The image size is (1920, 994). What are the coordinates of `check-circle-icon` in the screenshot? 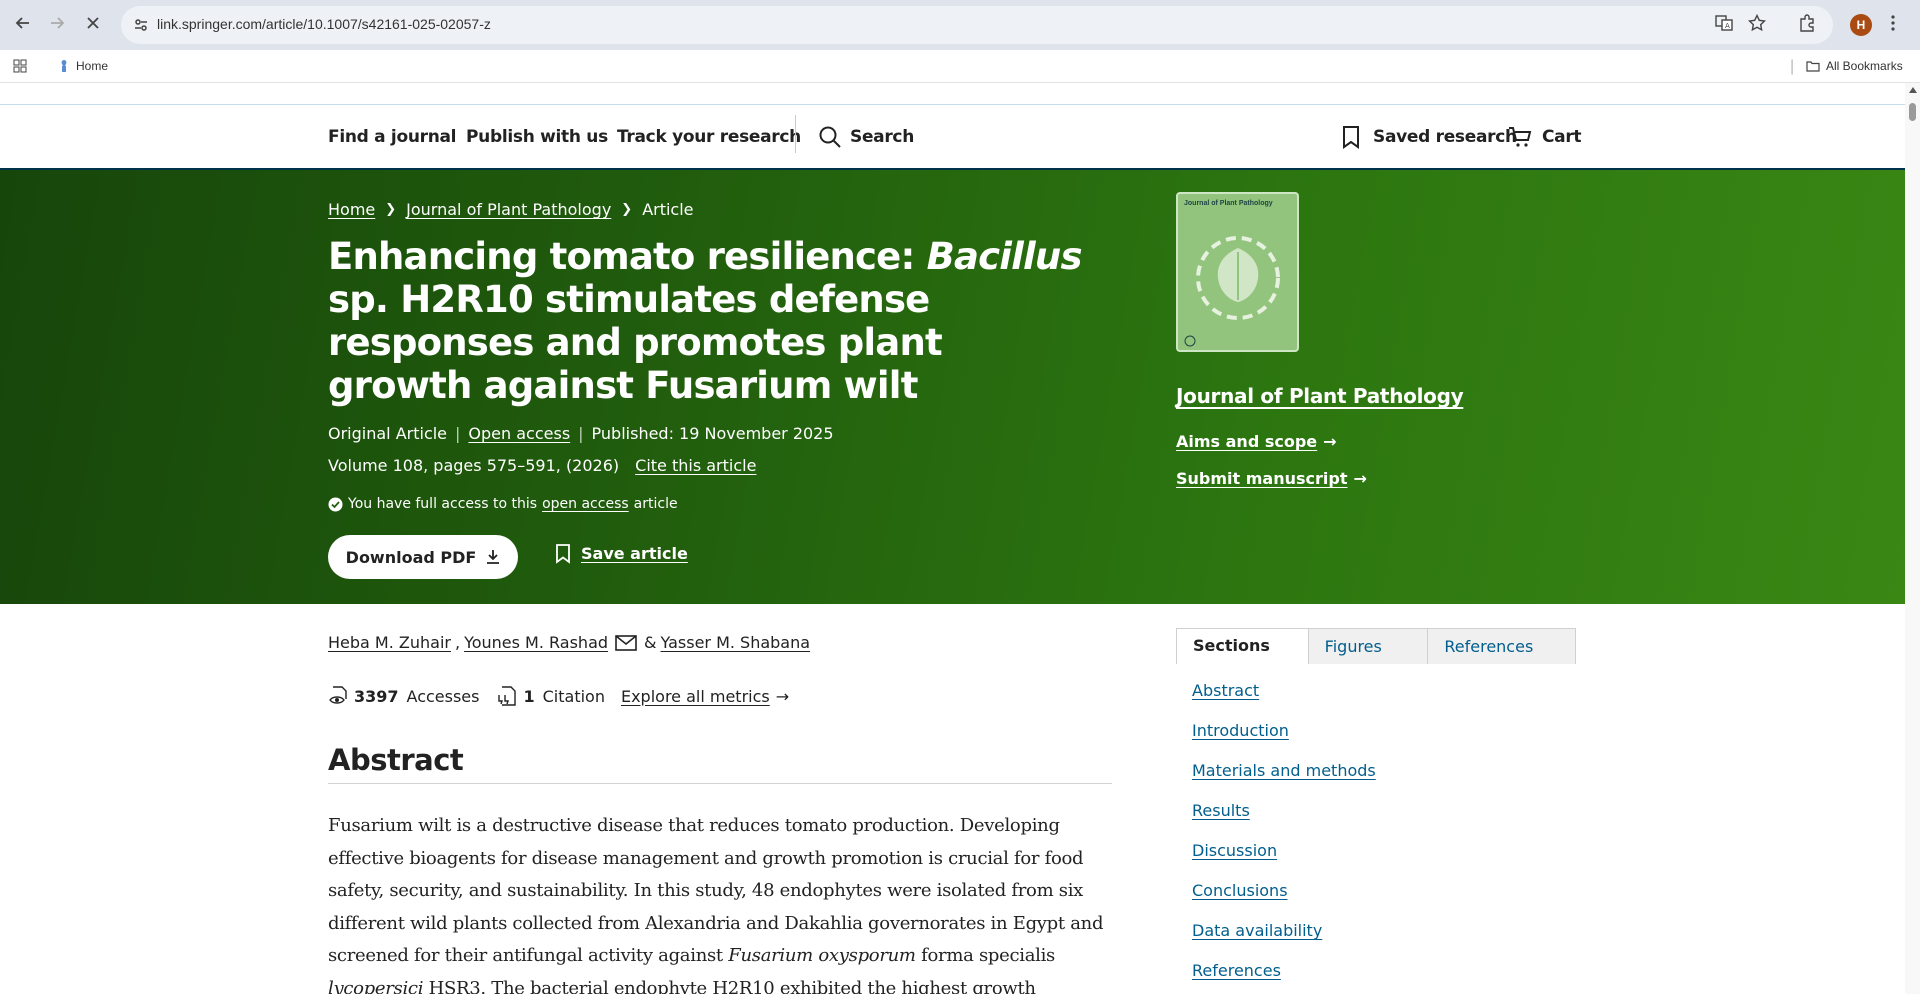 It's located at (335, 504).